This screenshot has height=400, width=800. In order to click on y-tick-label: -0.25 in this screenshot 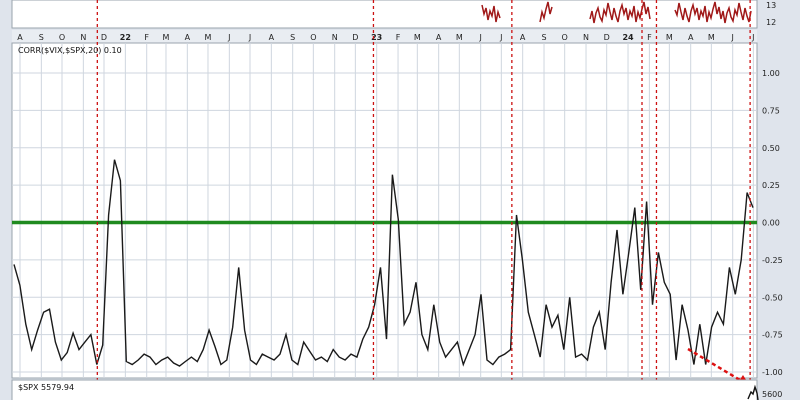, I will do `click(772, 260)`.